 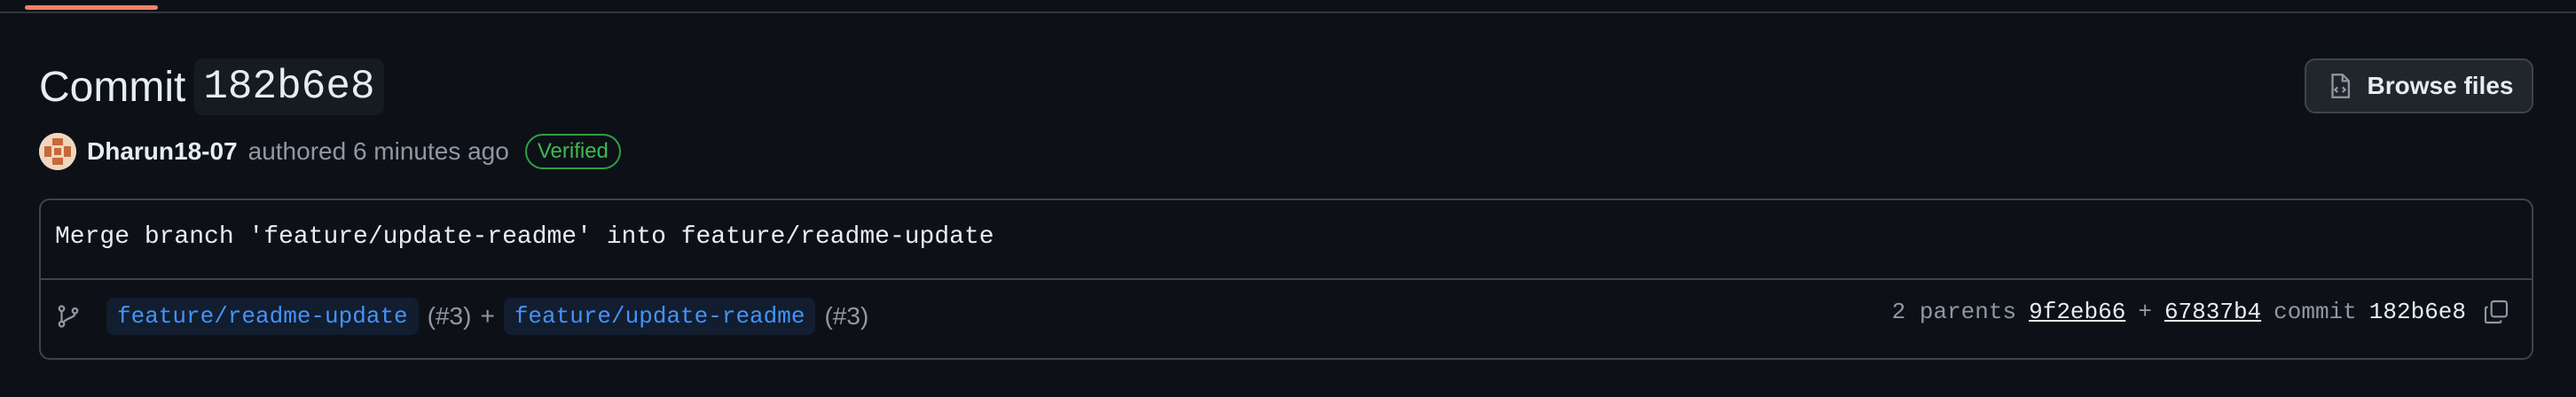 I want to click on copy-icon, so click(x=2496, y=312).